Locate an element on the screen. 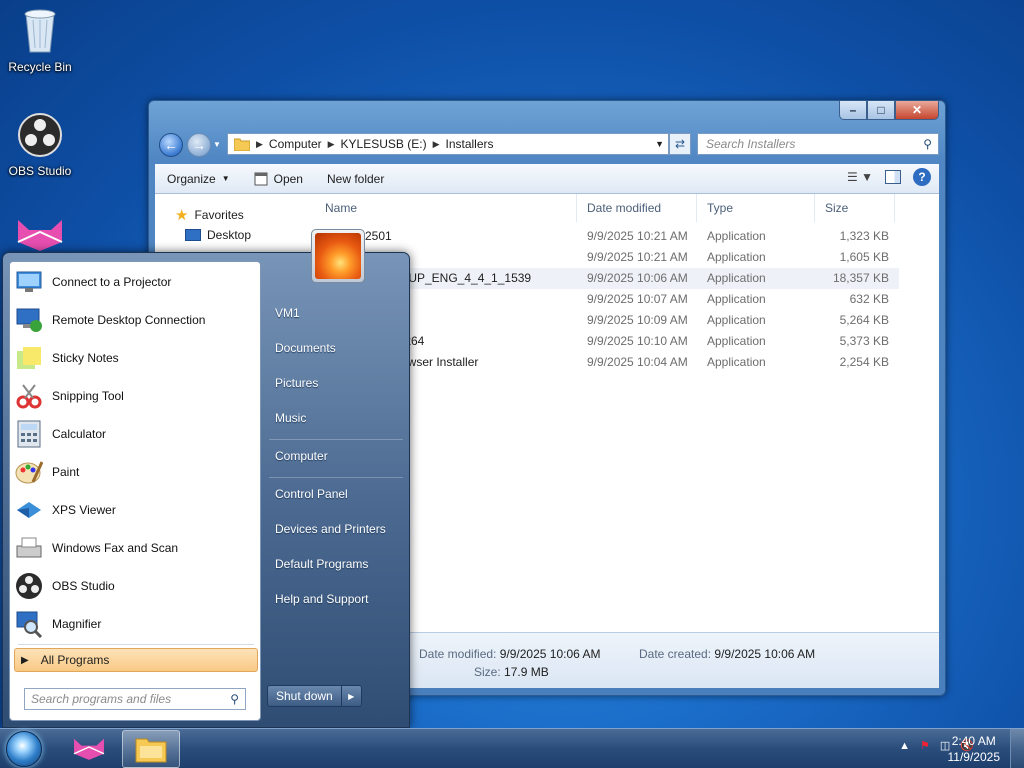 The height and width of the screenshot is (768, 1024). desktop-icon-recycle-bin: Recycle Bin is located at coordinates (40, 40).